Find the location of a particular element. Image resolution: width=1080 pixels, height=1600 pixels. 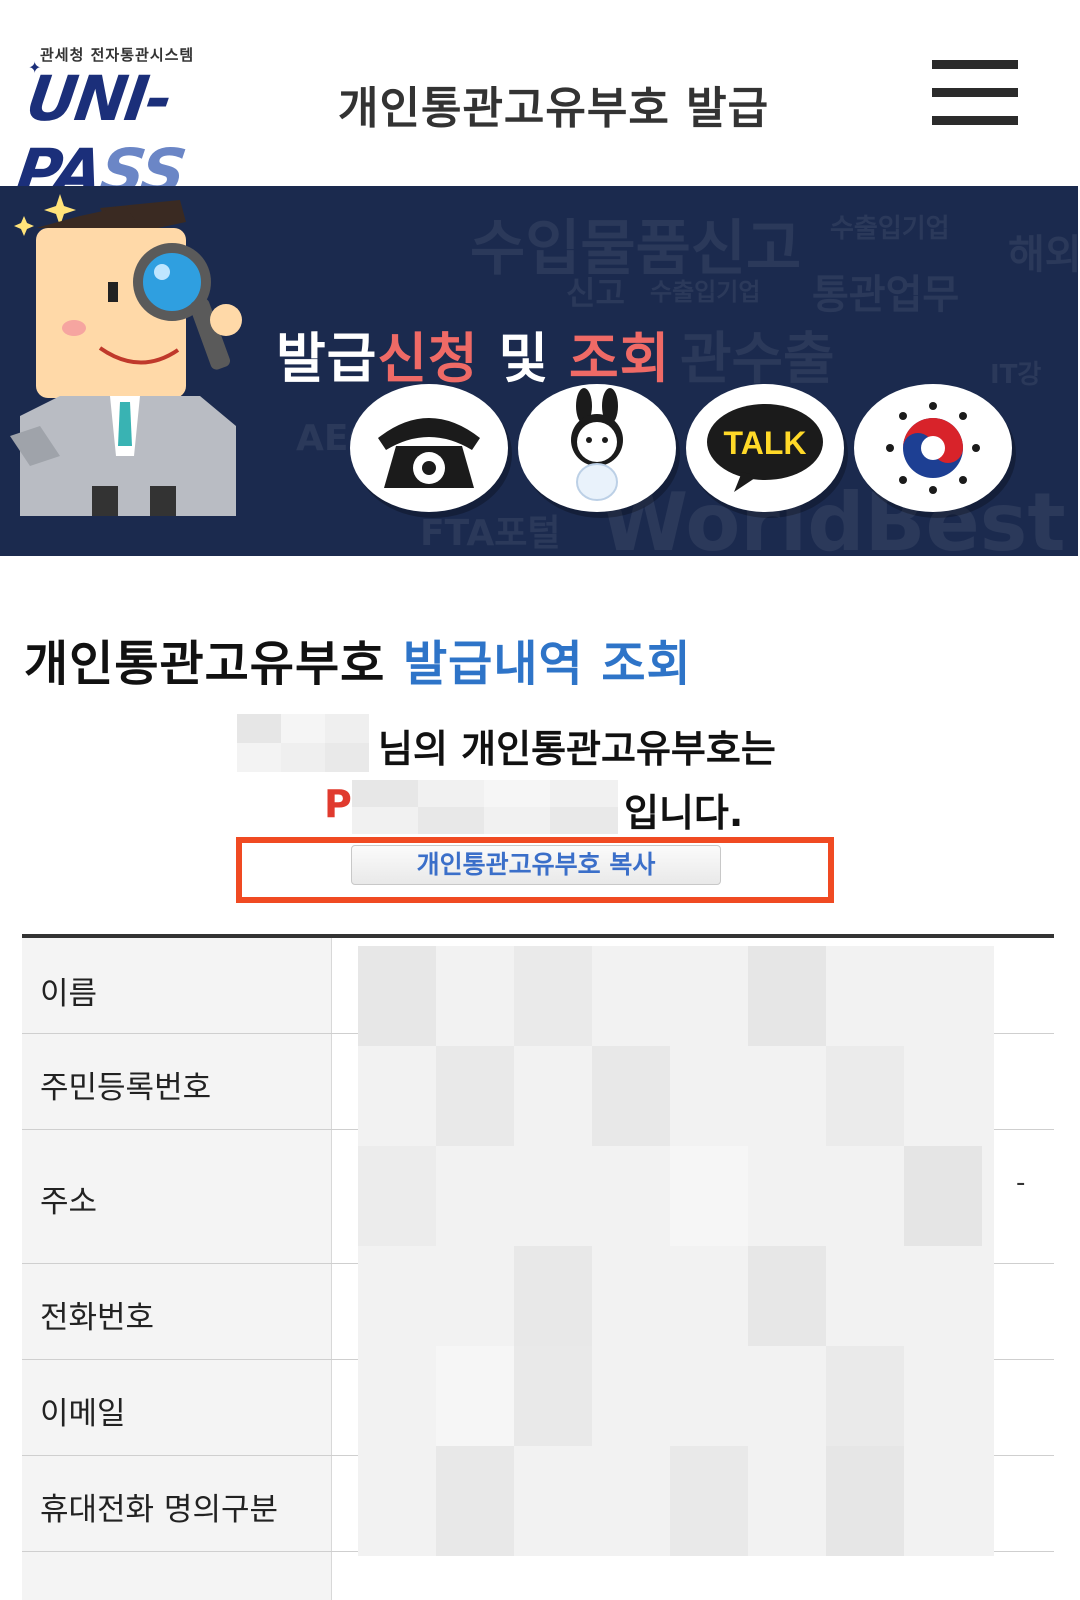

banner-bg-word: 신고 is located at coordinates (595, 293).